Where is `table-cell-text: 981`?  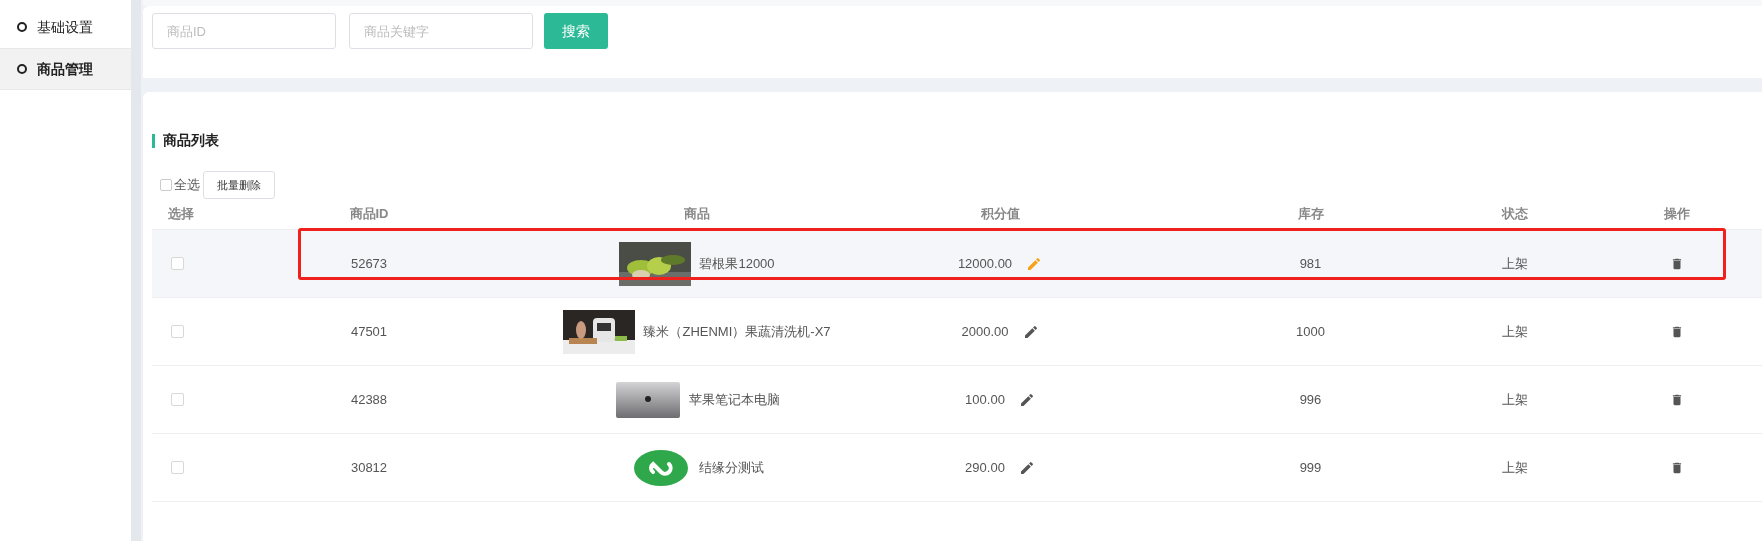
table-cell-text: 981 is located at coordinates (1310, 263).